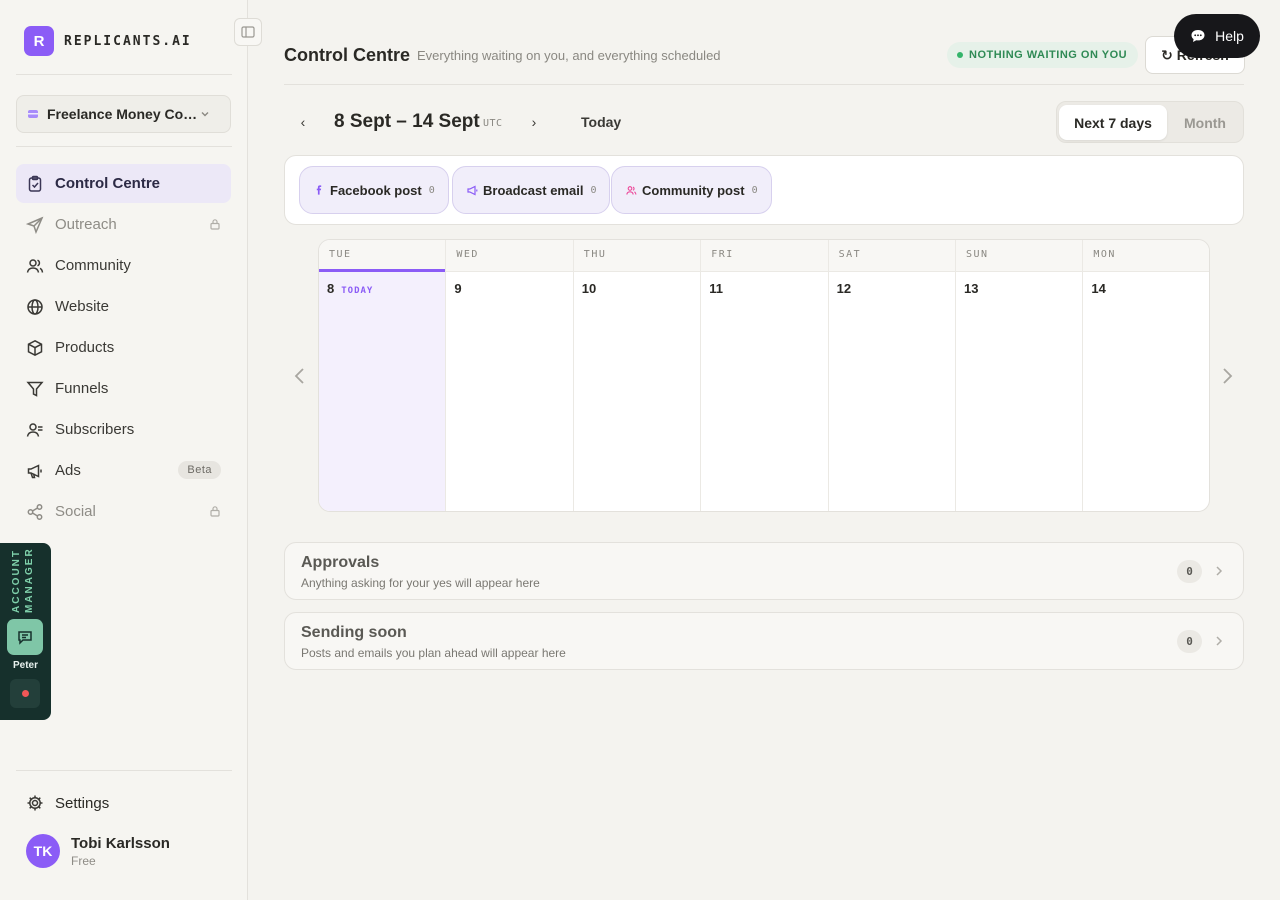 The height and width of the screenshot is (900, 1280). What do you see at coordinates (300, 376) in the screenshot?
I see `calendar-prev-arrow` at bounding box center [300, 376].